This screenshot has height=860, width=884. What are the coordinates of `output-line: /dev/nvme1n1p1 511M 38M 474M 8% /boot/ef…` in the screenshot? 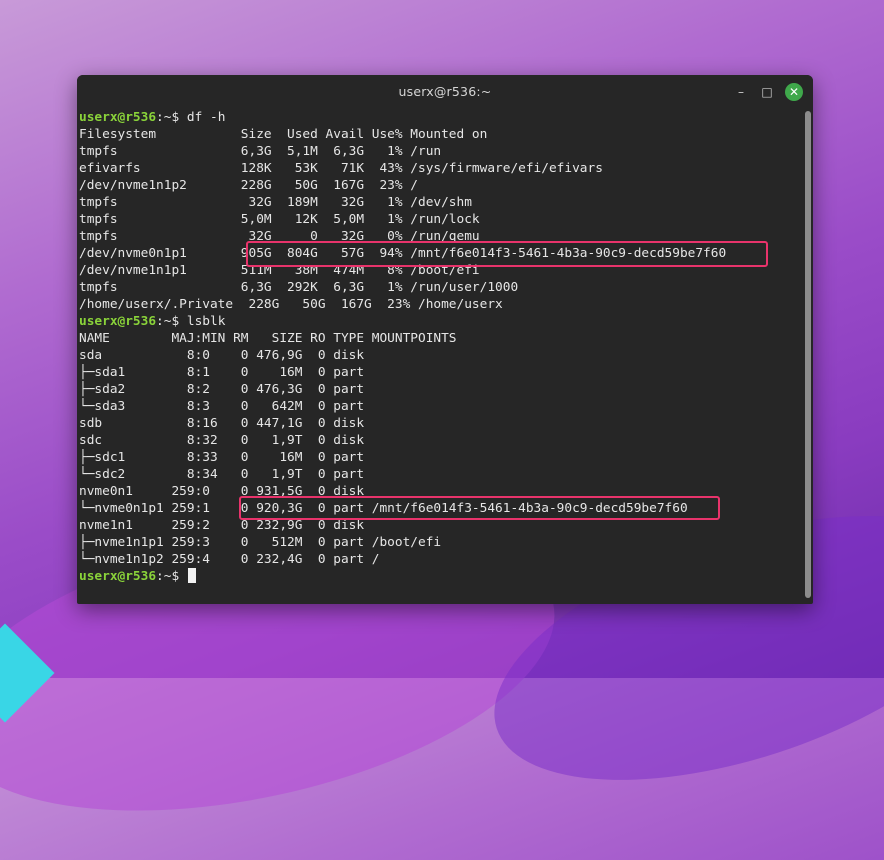 It's located at (279, 270).